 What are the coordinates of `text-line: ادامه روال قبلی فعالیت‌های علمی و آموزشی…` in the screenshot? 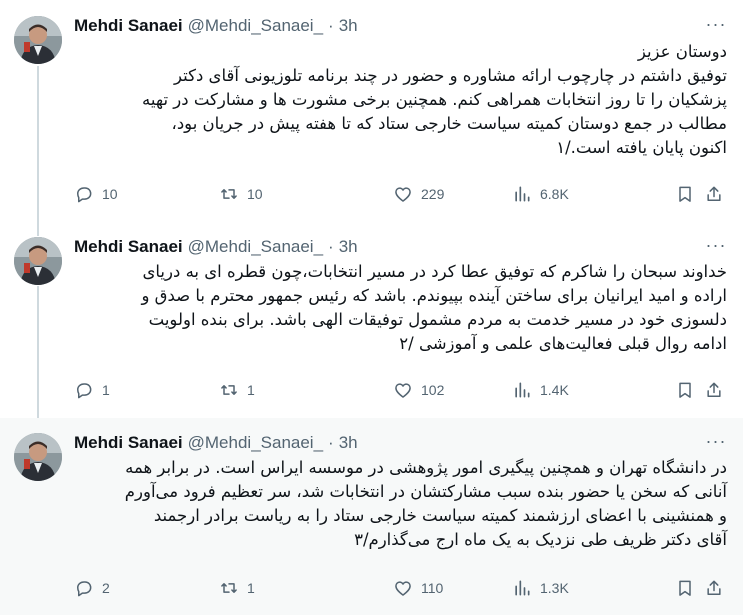 It's located at (563, 343).